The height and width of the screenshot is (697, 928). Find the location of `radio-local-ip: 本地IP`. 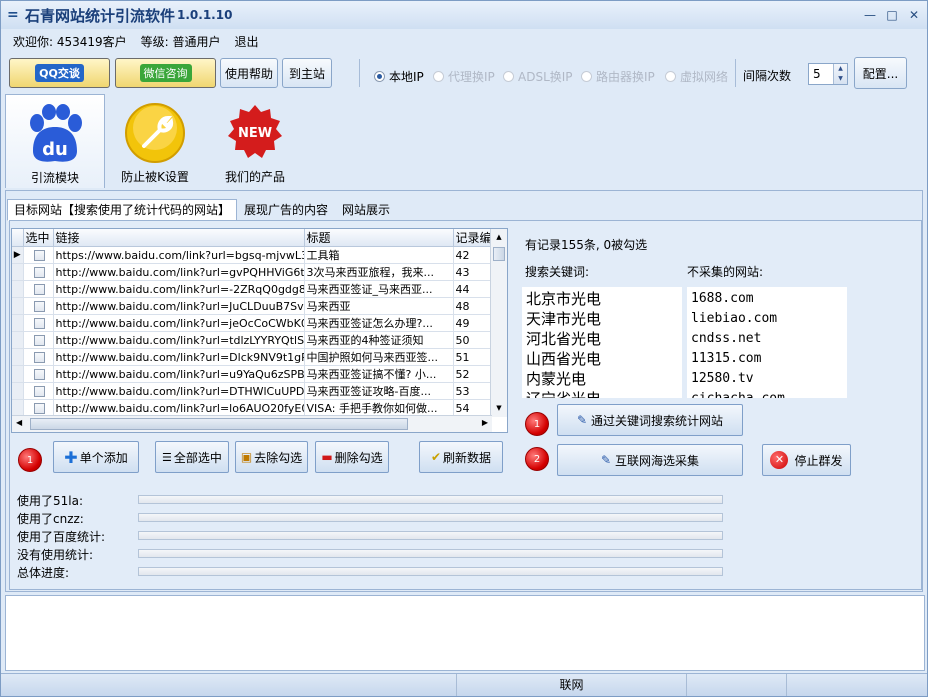

radio-local-ip: 本地IP is located at coordinates (399, 76).